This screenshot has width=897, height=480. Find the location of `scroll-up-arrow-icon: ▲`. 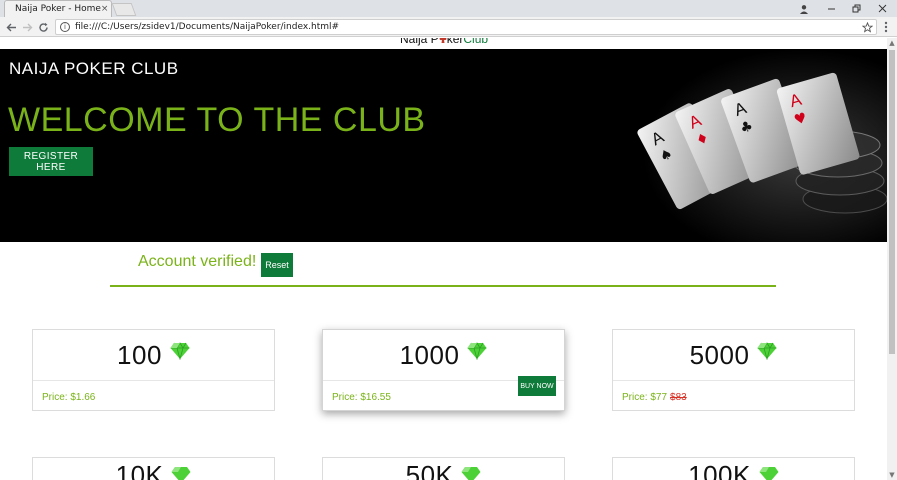

scroll-up-arrow-icon: ▲ is located at coordinates (892, 43).